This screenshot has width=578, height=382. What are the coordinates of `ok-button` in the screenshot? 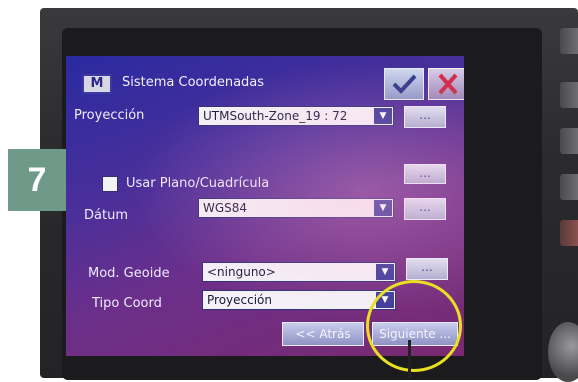 It's located at (404, 84).